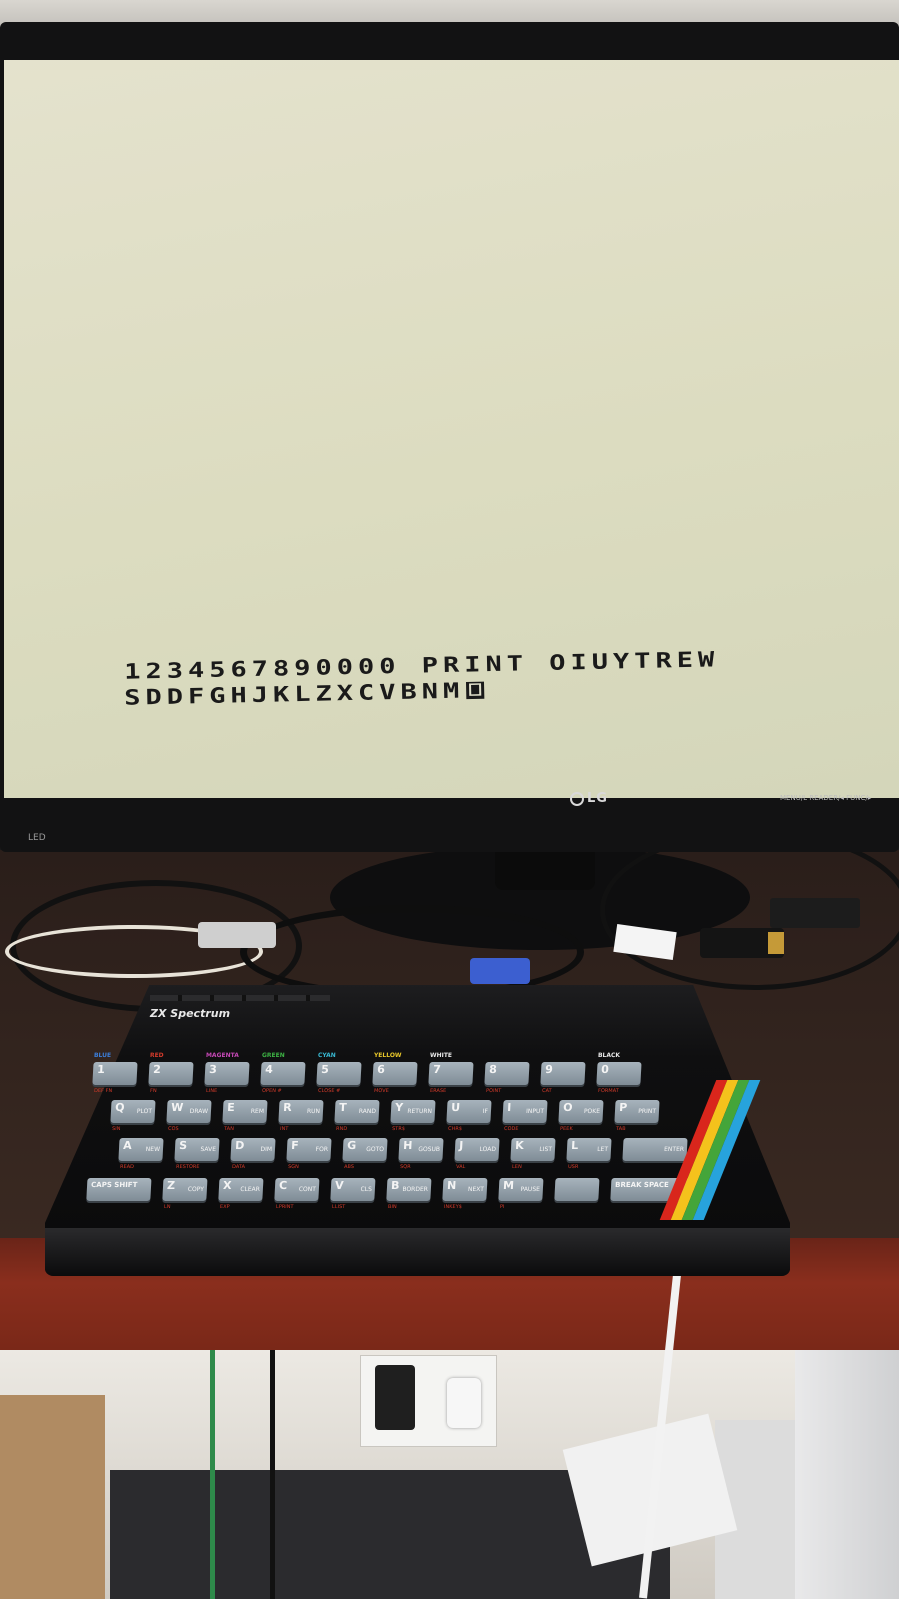 The width and height of the screenshot is (899, 1599). What do you see at coordinates (395, 1073) in the screenshot?
I see `key-6: 6 YELLOW MOVE` at bounding box center [395, 1073].